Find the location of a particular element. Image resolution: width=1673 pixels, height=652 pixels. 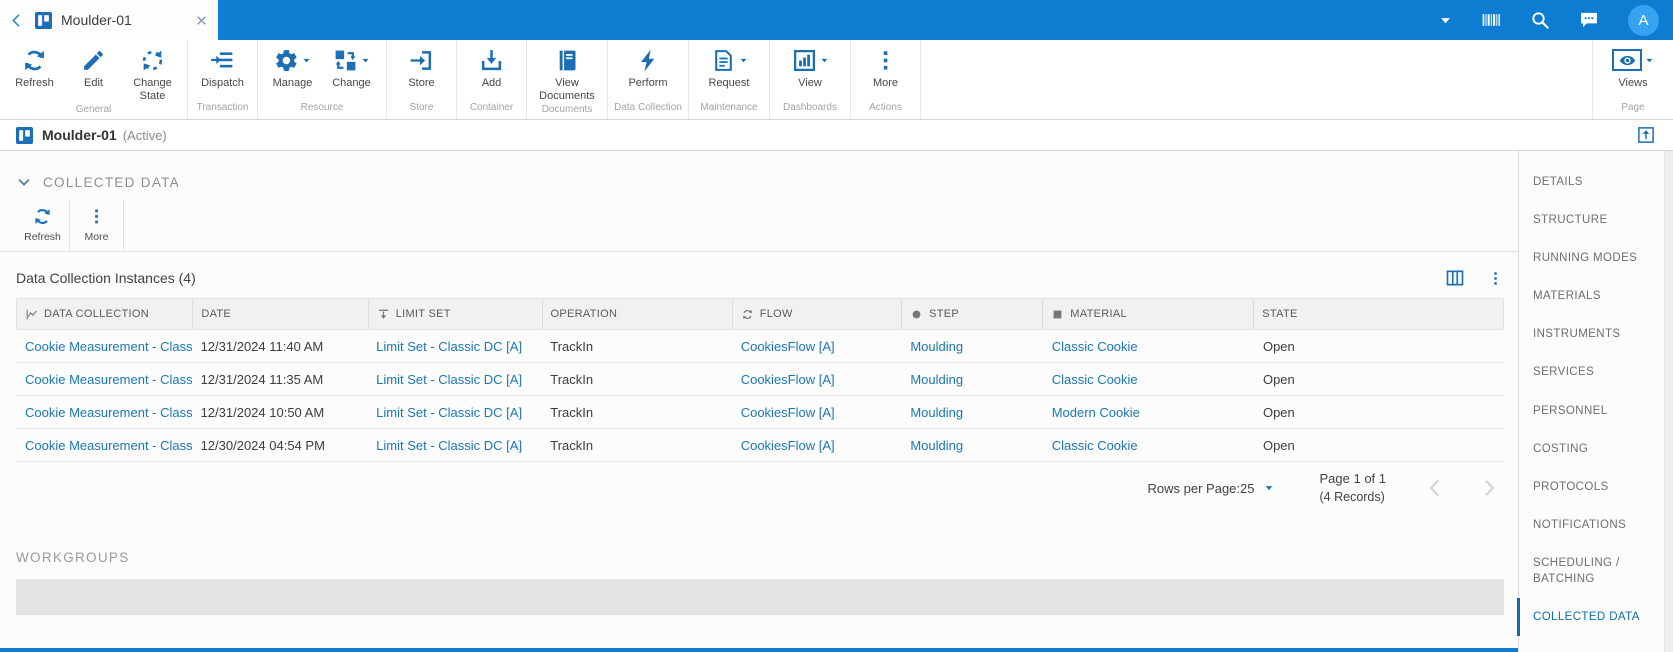

titlebar-dropdown-caret-icon is located at coordinates (1445, 20).